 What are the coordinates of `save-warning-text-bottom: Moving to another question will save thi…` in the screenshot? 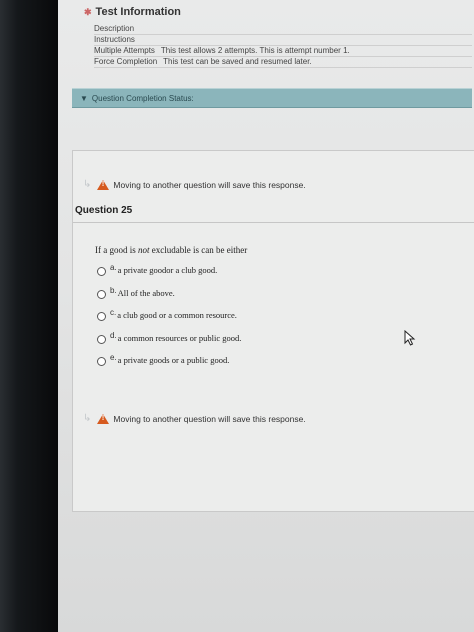 It's located at (209, 418).